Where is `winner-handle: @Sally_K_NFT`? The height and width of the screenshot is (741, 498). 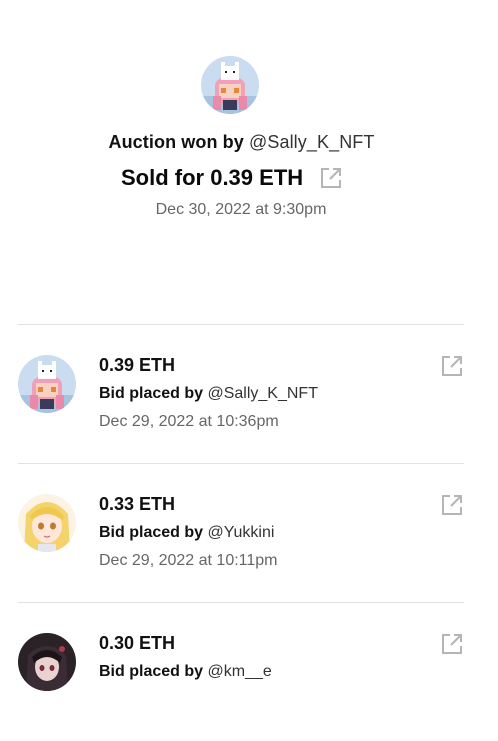
winner-handle: @Sally_K_NFT is located at coordinates (312, 142).